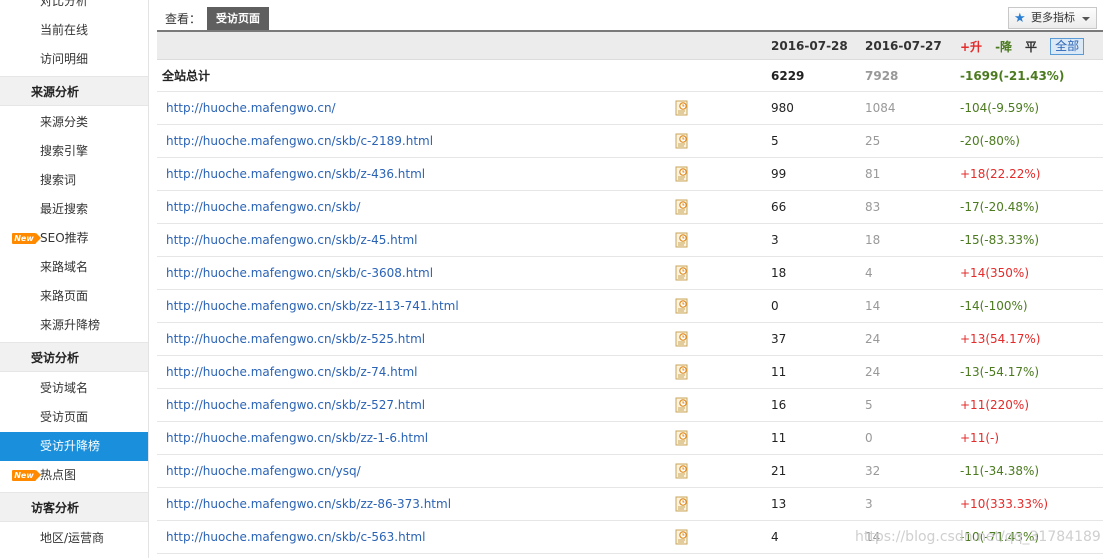  What do you see at coordinates (64, 151) in the screenshot?
I see `sidebar-item-label: 搜索引擎` at bounding box center [64, 151].